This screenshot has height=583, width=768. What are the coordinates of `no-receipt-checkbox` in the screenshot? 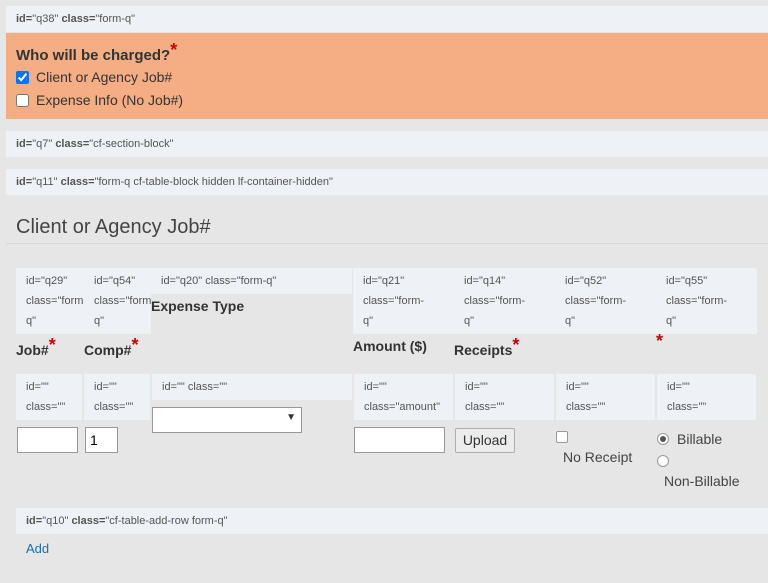 It's located at (562, 437).